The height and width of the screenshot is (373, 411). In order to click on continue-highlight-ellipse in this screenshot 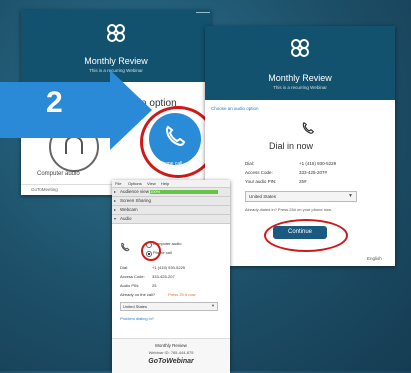, I will do `click(306, 235)`.